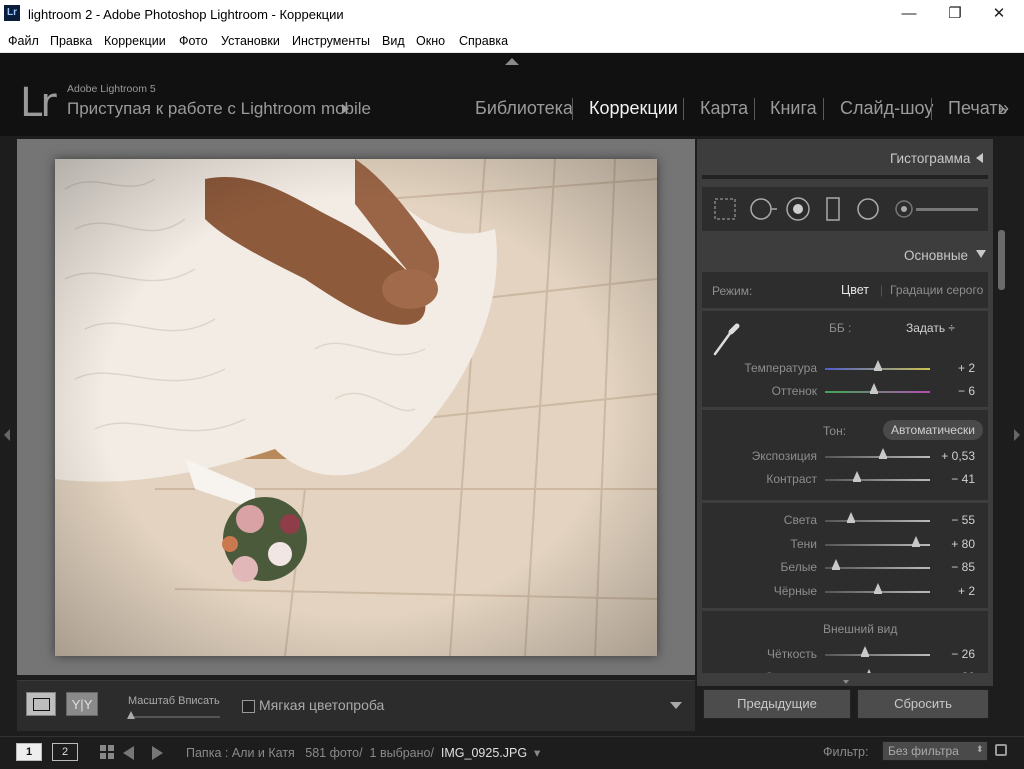 This screenshot has height=769, width=1024. Describe the element at coordinates (877, 588) in the screenshot. I see `blacks-slider-thumb` at that location.